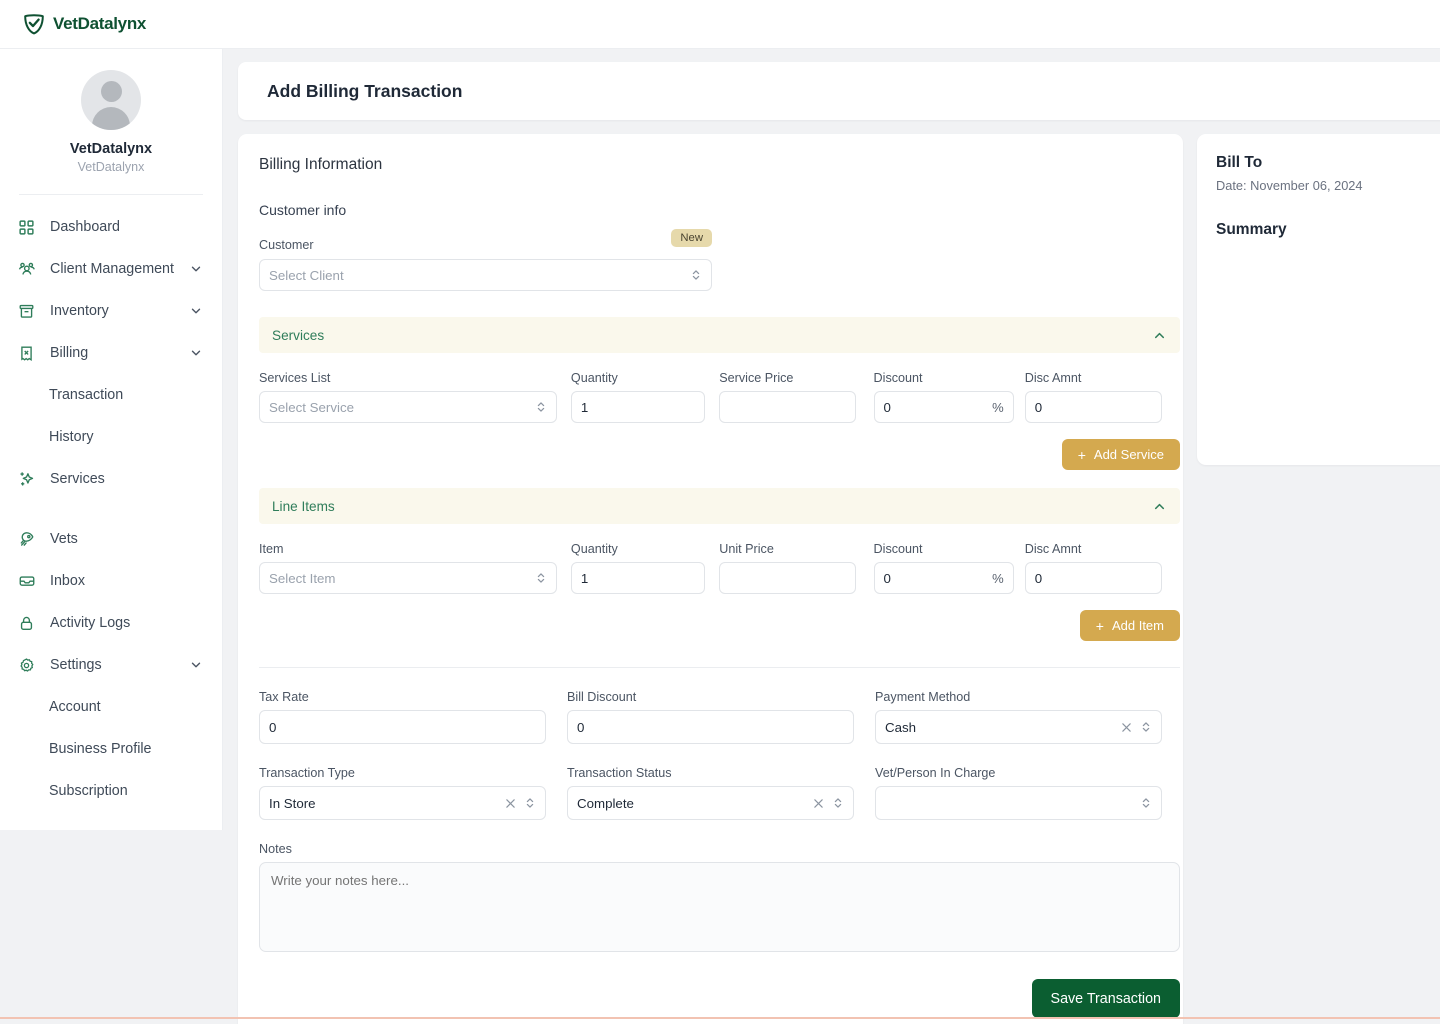  What do you see at coordinates (111, 269) in the screenshot?
I see `sidebar-item-client-management: Client Management` at bounding box center [111, 269].